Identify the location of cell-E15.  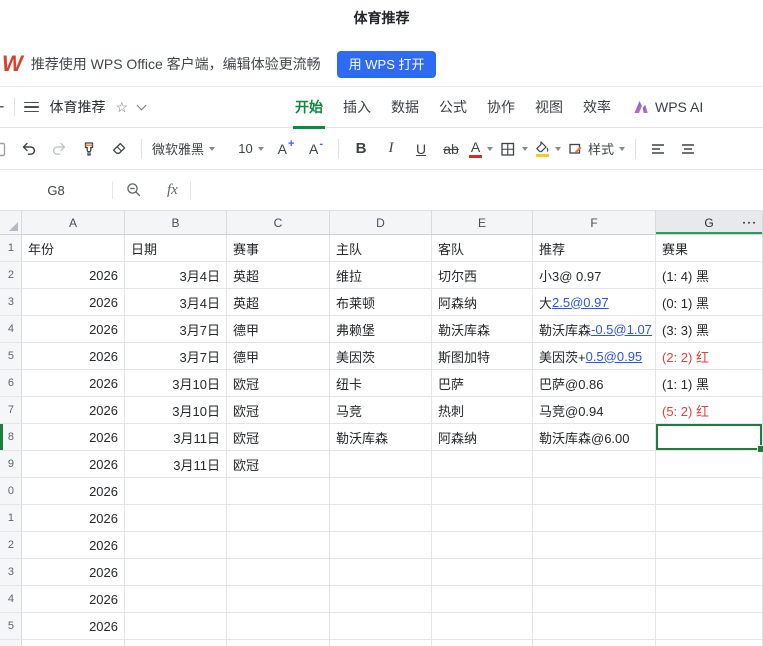
(482, 626).